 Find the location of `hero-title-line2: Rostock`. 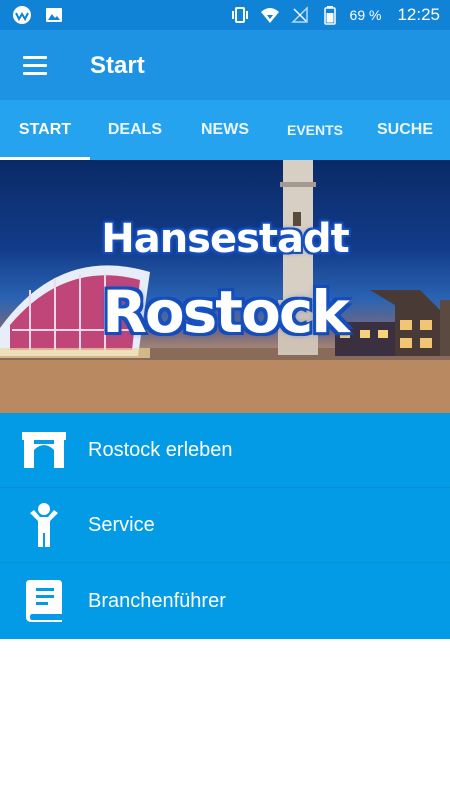

hero-title-line2: Rostock is located at coordinates (226, 312).